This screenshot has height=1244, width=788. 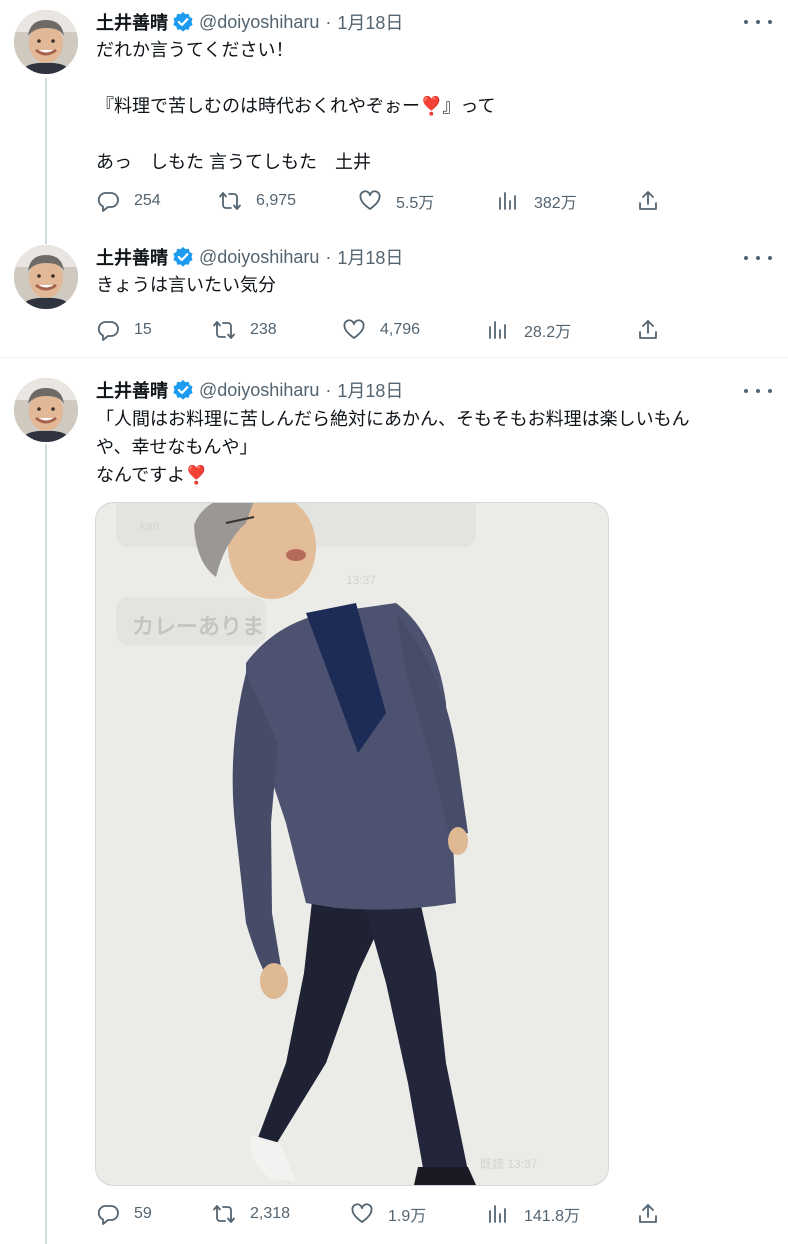 What do you see at coordinates (548, 332) in the screenshot?
I see `views-count: 28.2万` at bounding box center [548, 332].